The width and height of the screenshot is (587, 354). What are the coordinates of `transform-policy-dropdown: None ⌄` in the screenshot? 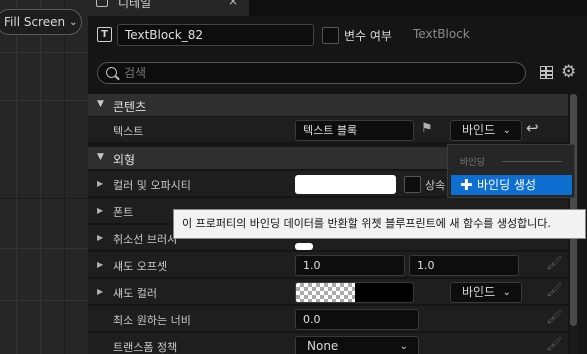 It's located at (357, 345).